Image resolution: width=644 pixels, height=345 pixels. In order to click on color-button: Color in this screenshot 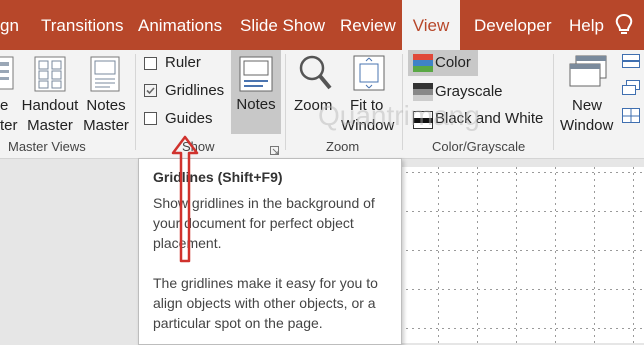, I will do `click(443, 63)`.